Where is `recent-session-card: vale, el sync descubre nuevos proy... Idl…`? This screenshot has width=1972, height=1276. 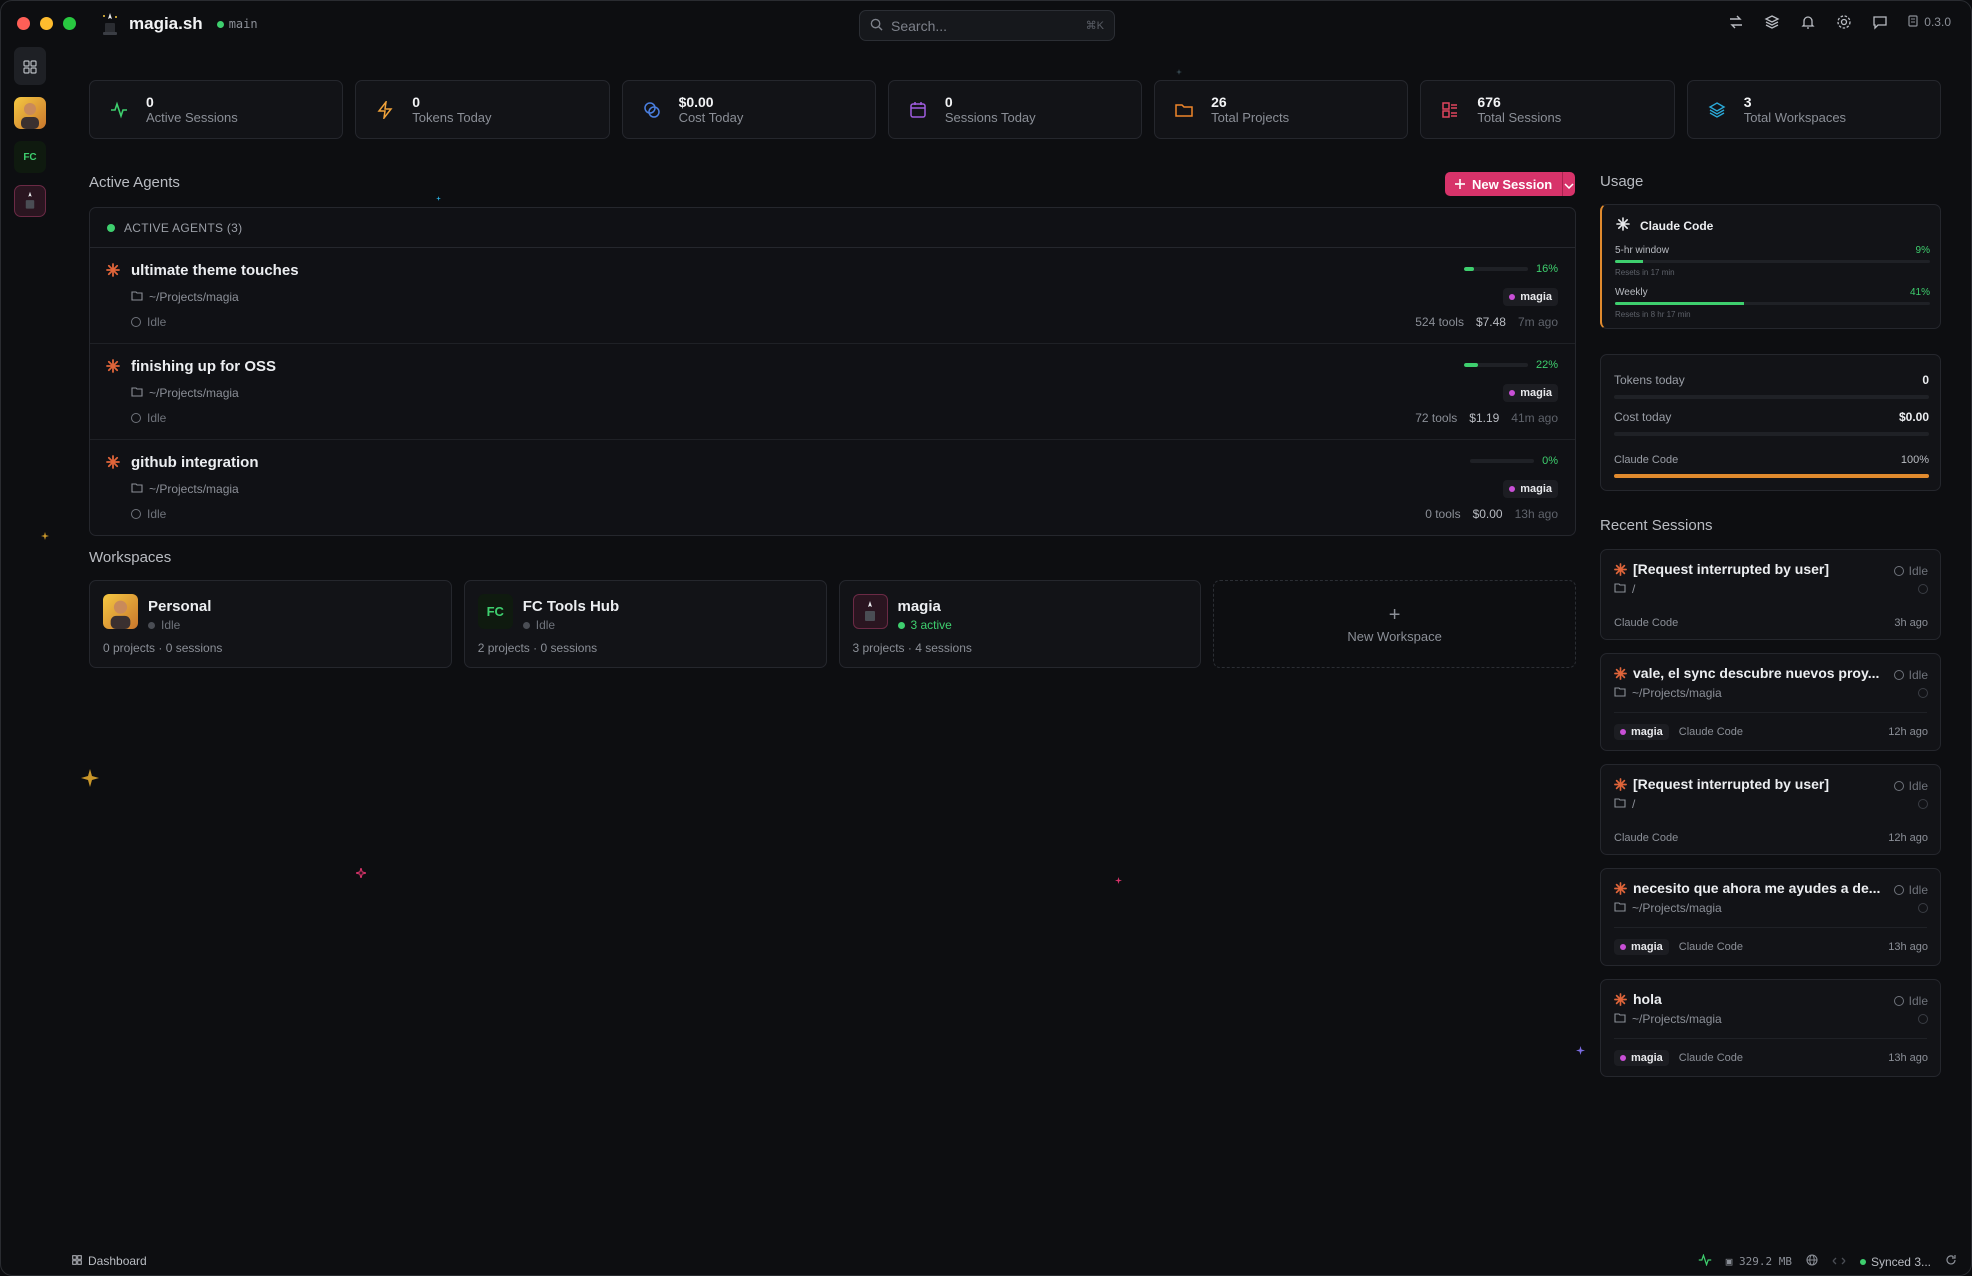 recent-session-card: vale, el sync descubre nuevos proy... Idl… is located at coordinates (1770, 702).